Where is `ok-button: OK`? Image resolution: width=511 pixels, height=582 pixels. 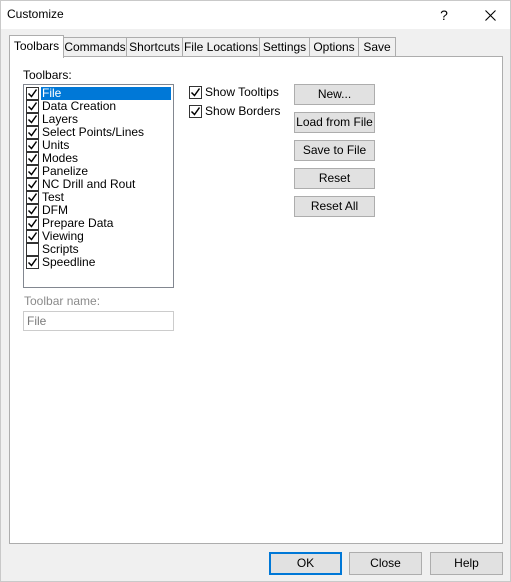
ok-button: OK is located at coordinates (305, 563).